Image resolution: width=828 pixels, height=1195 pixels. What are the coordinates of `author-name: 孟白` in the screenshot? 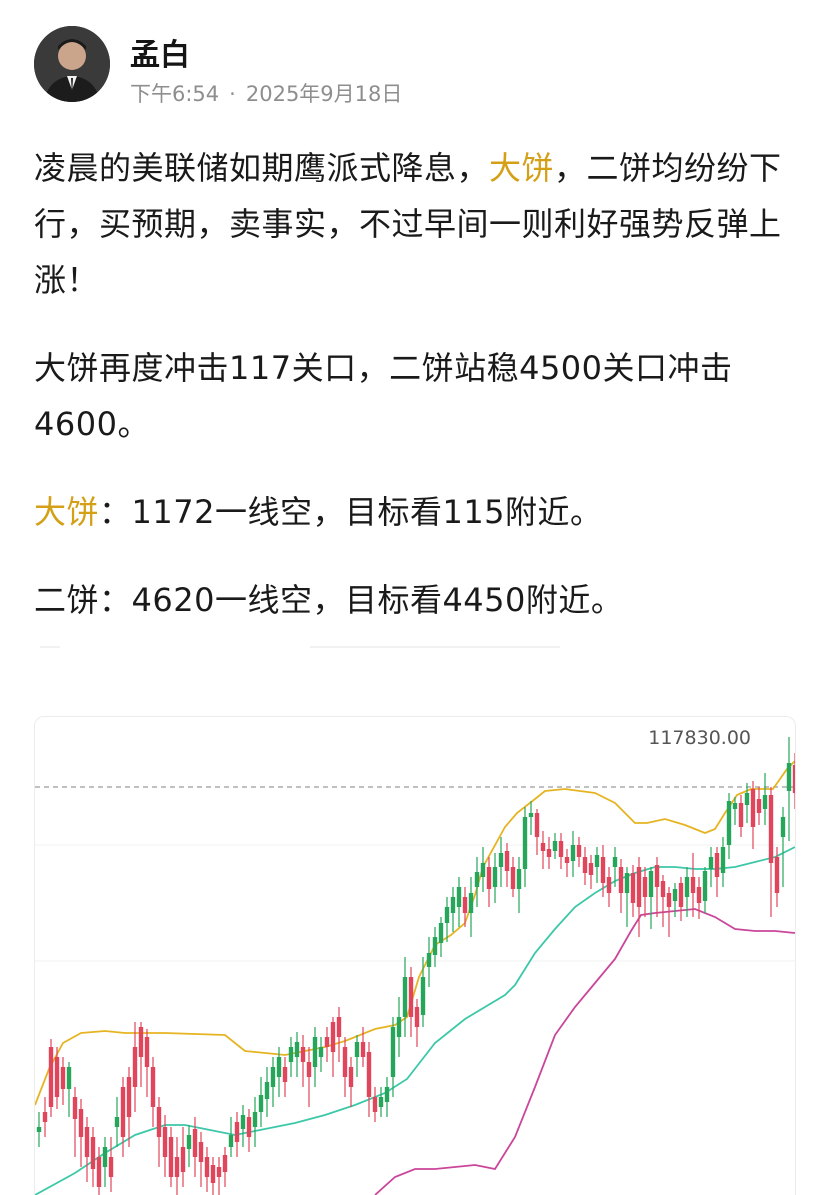 It's located at (160, 52).